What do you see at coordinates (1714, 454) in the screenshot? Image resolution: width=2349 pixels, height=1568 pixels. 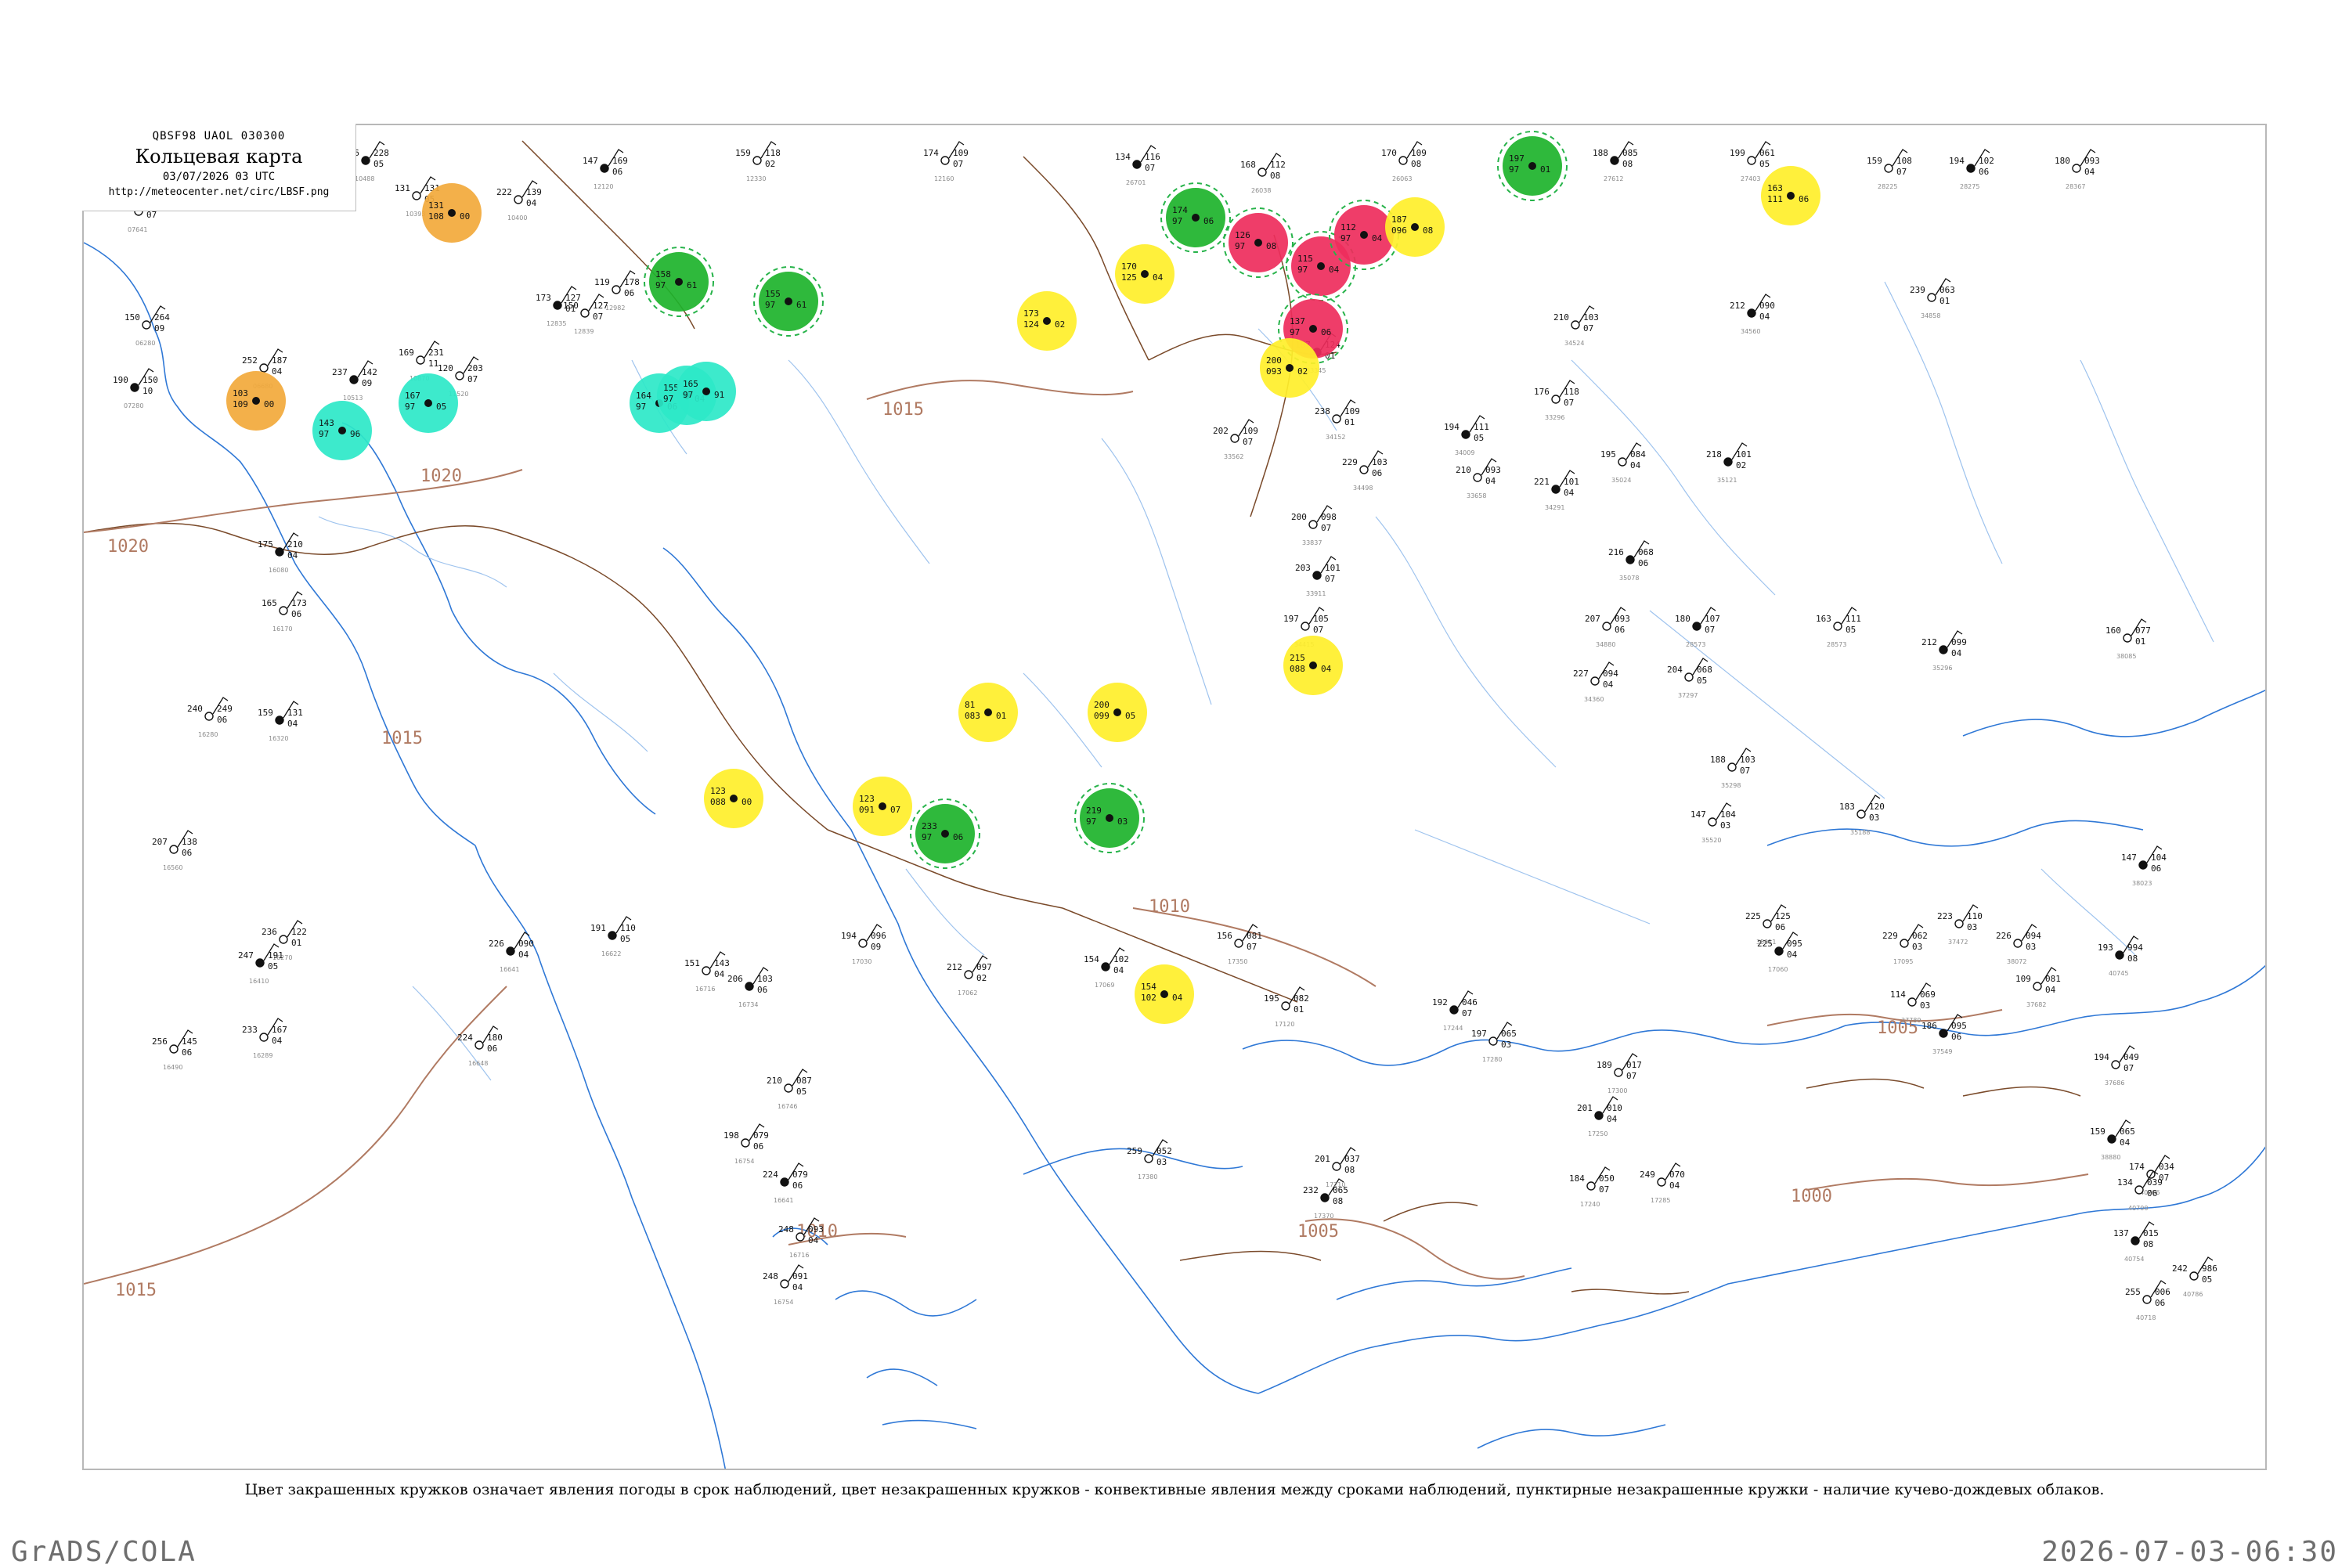 I see `station-temperature: 218` at bounding box center [1714, 454].